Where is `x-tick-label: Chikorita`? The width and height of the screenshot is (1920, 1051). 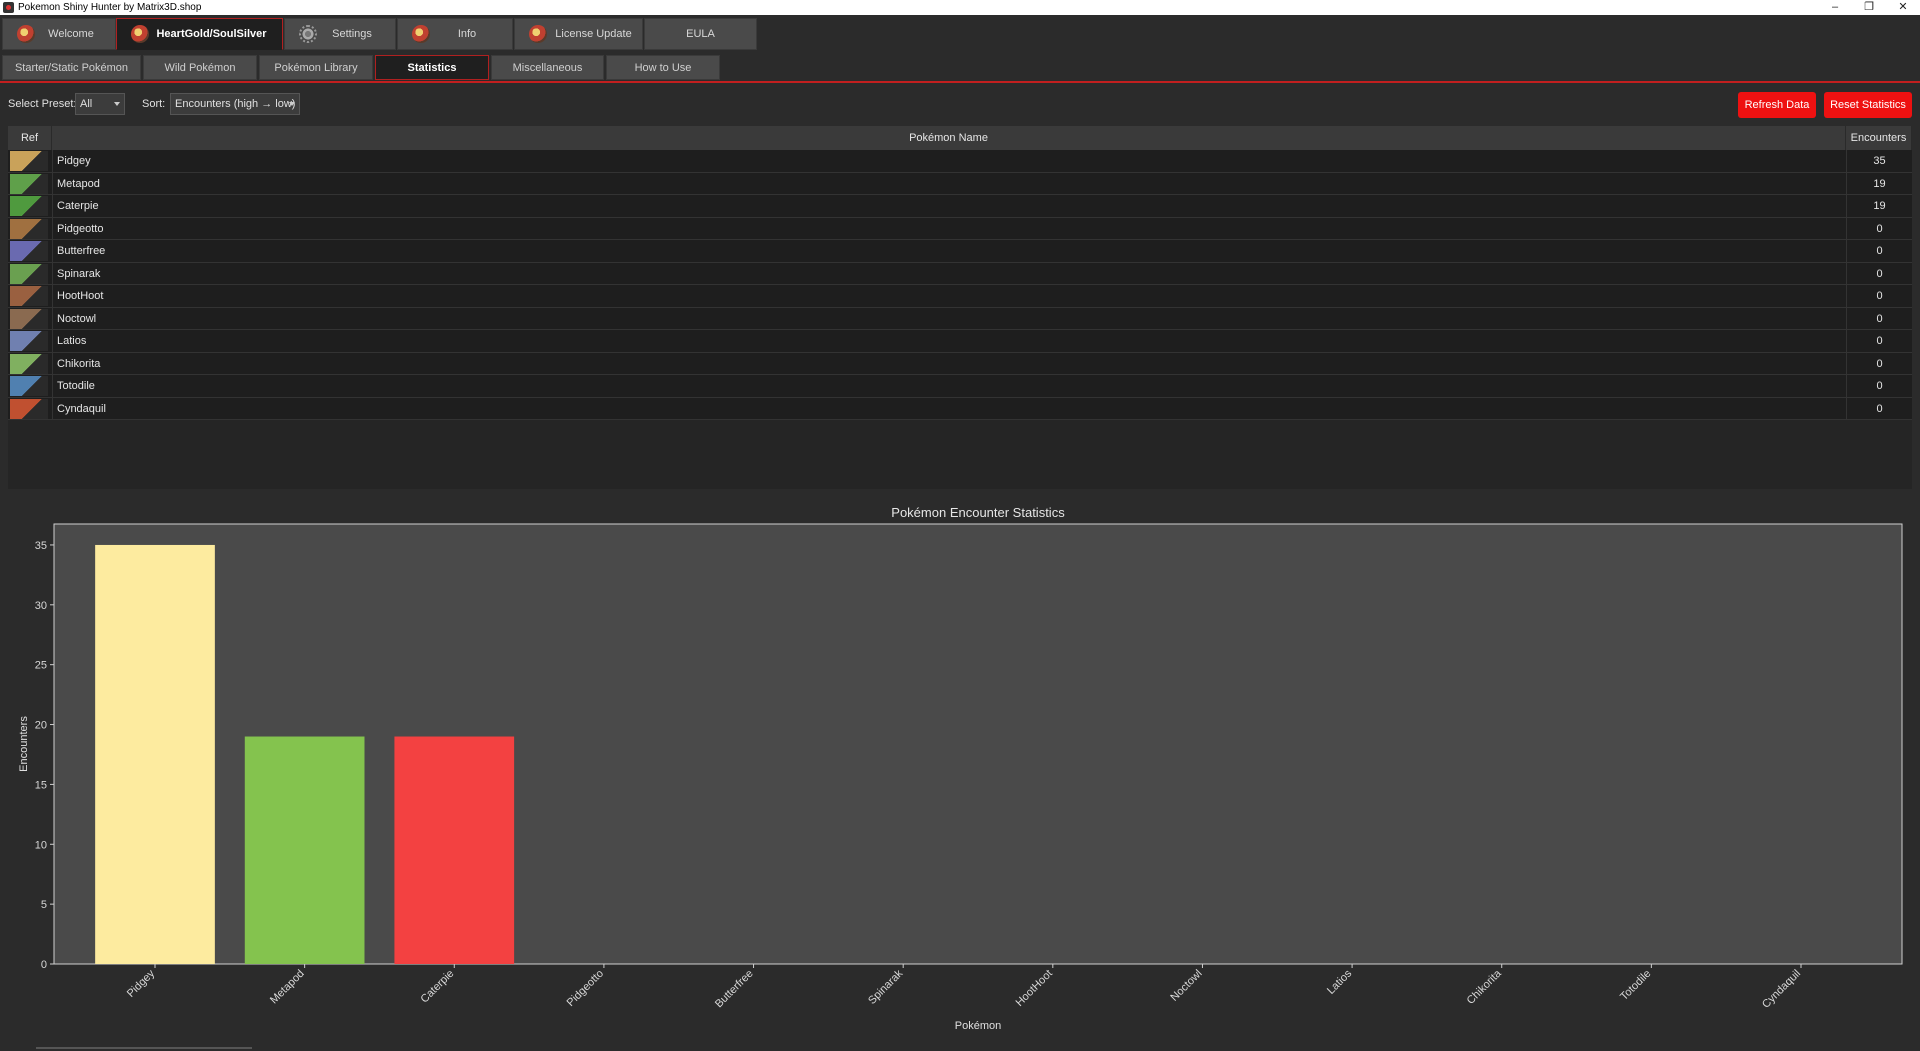 x-tick-label: Chikorita is located at coordinates (1485, 987).